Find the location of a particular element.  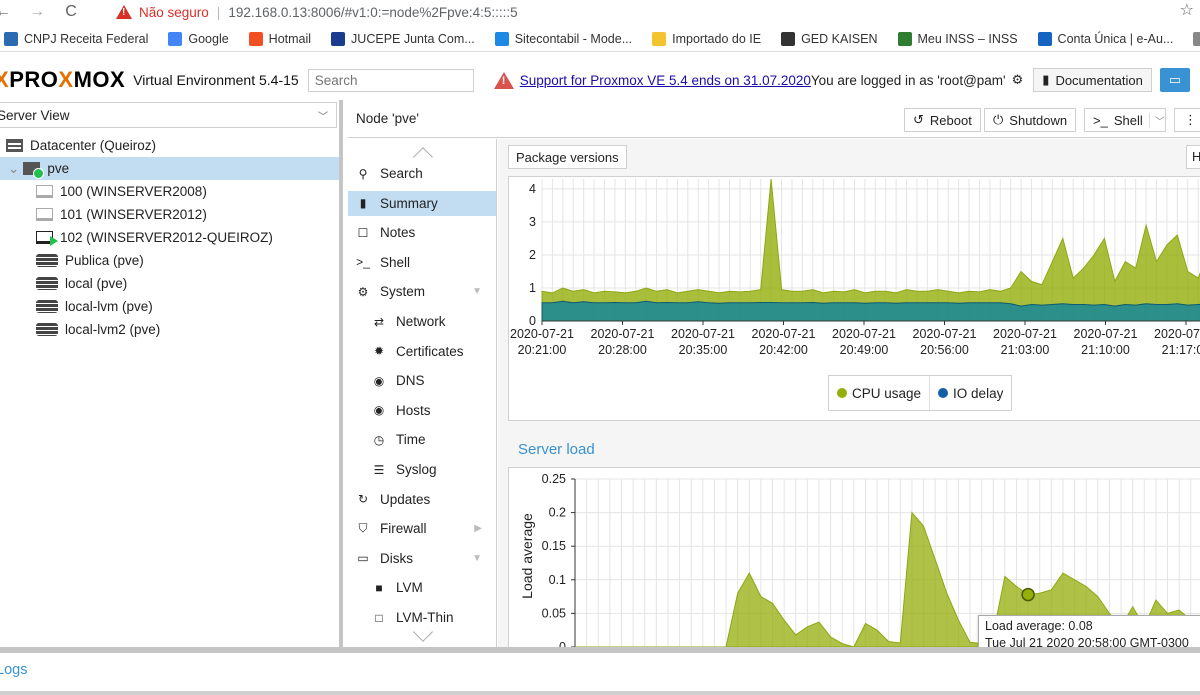

tree-item-storage: local-lvm2 (pve) is located at coordinates (169, 329).